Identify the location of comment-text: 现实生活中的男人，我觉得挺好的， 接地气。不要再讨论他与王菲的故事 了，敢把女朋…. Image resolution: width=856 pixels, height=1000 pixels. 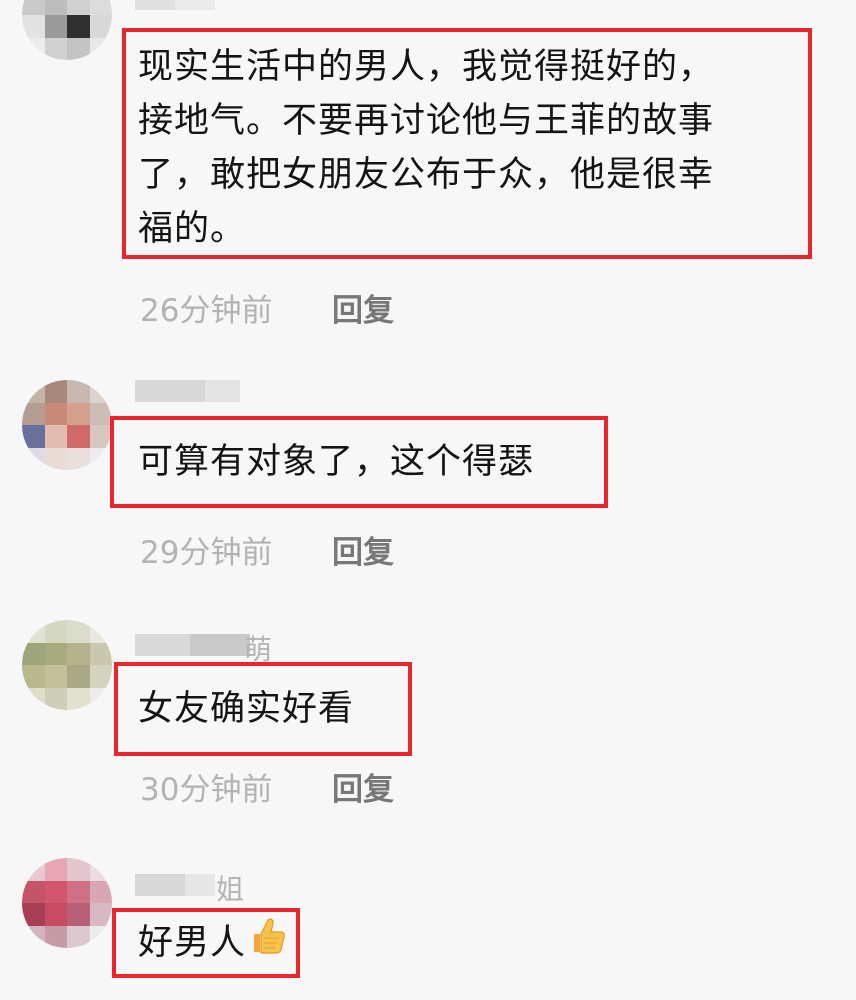
(426, 148).